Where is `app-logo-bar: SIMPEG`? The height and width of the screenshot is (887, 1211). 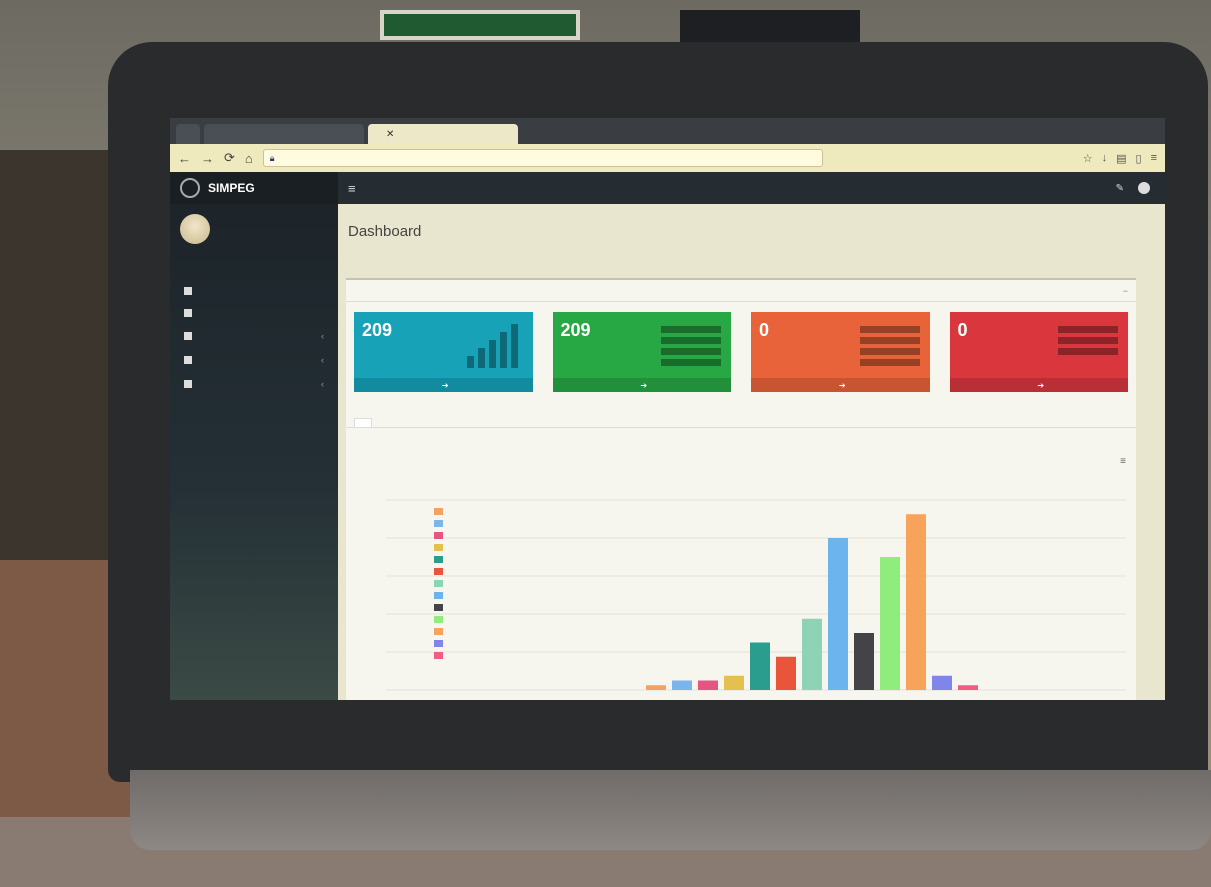 app-logo-bar: SIMPEG is located at coordinates (254, 188).